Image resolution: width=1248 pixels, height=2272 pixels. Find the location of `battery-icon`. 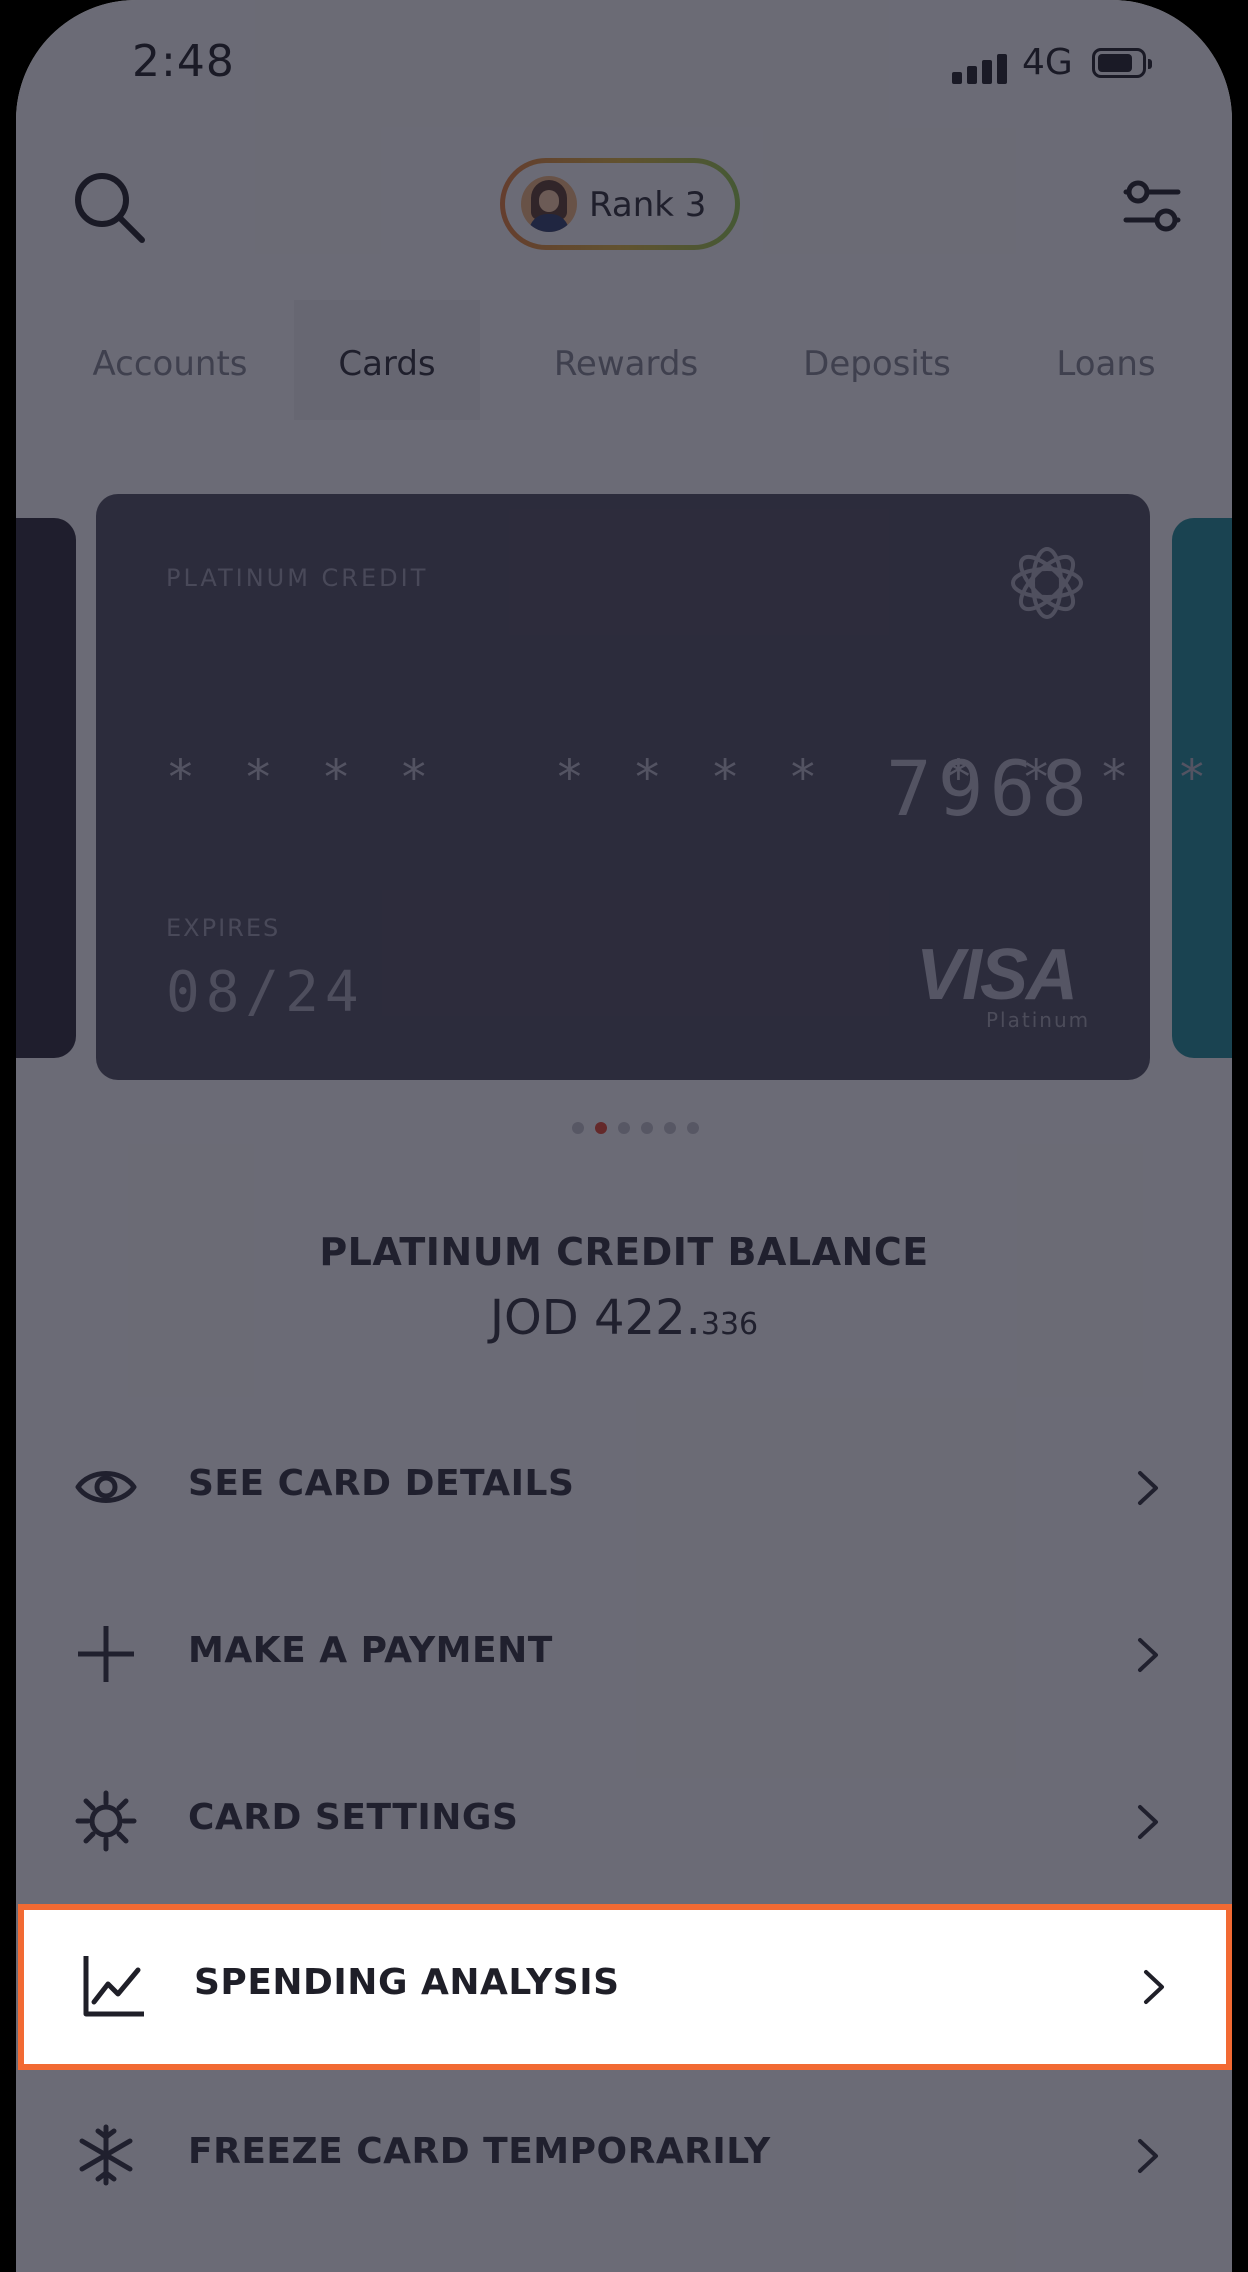

battery-icon is located at coordinates (1122, 63).